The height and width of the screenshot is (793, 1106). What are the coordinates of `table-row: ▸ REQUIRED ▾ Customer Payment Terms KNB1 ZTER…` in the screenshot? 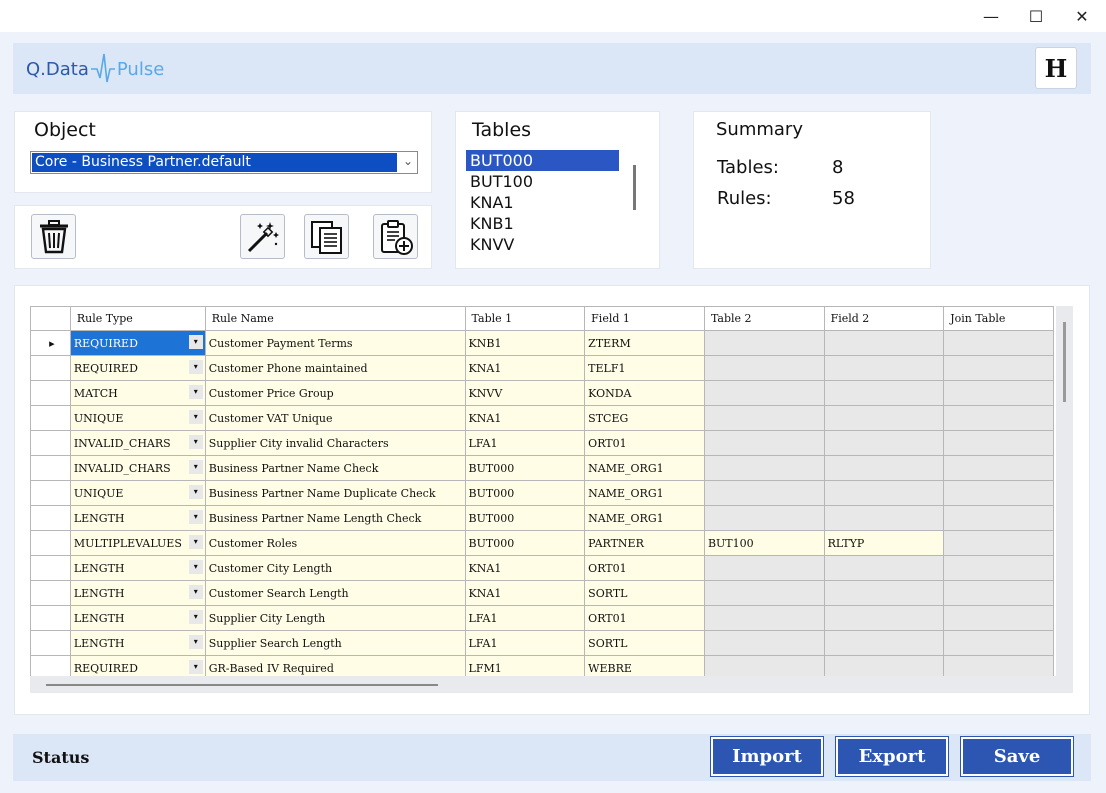 It's located at (542, 343).